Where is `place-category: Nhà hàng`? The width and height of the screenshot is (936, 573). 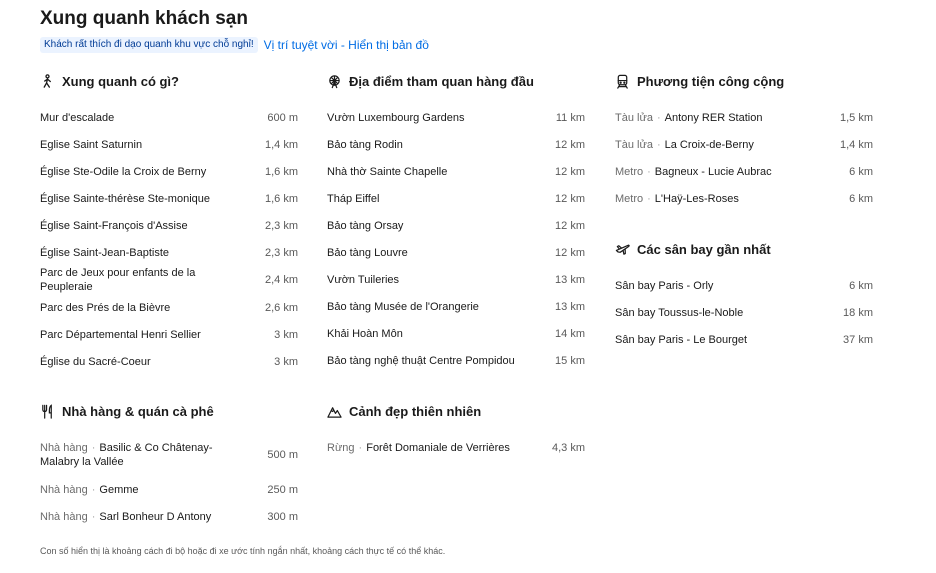 place-category: Nhà hàng is located at coordinates (64, 516).